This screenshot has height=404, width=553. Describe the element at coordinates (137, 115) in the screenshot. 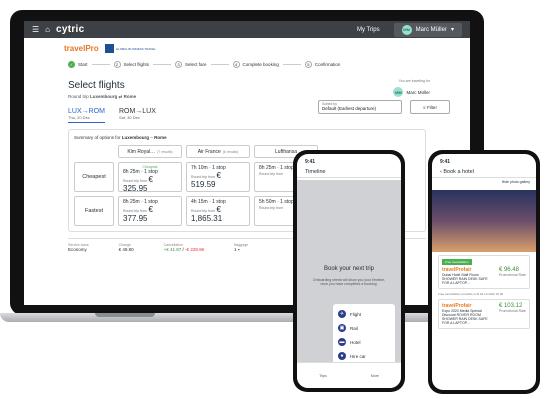

I see `tab-return: ROM→LUX Sat, 30 Dec` at that location.